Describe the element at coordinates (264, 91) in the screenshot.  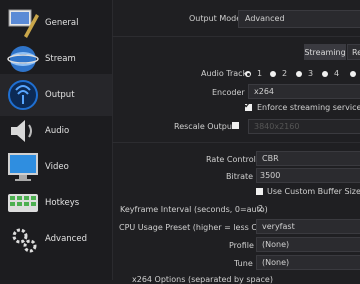
I see `encoder-value: x264` at that location.